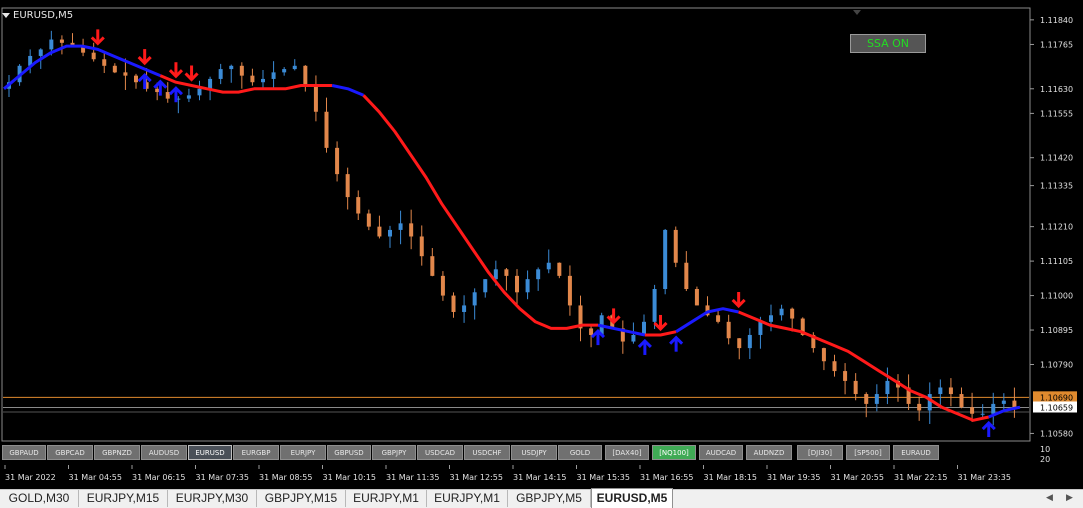 This screenshot has height=508, width=1083. Describe the element at coordinates (24, 452) in the screenshot. I see `symbol-button-gbpaud: GBPAUD` at that location.